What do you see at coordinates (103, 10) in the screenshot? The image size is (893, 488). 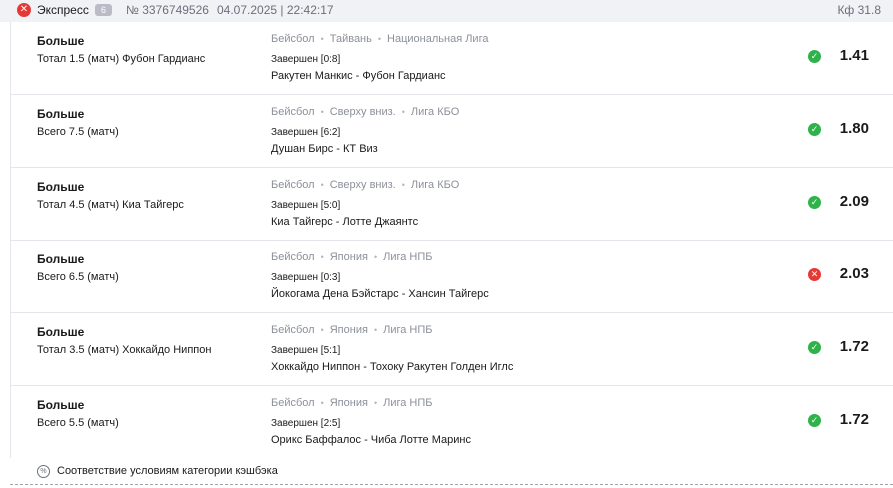 I see `events-count-badge: 6` at bounding box center [103, 10].